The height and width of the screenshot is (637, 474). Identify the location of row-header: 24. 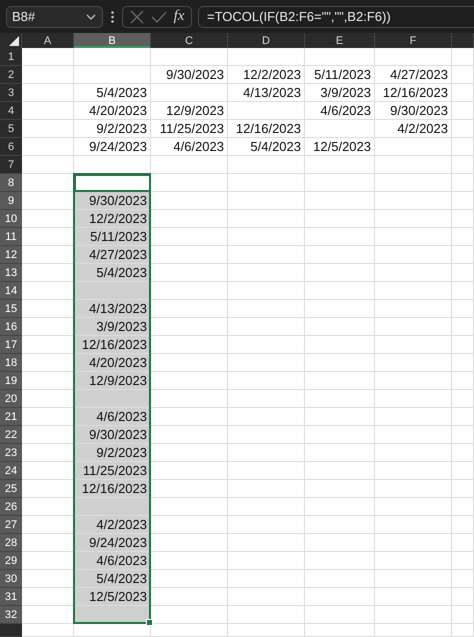
(11, 471).